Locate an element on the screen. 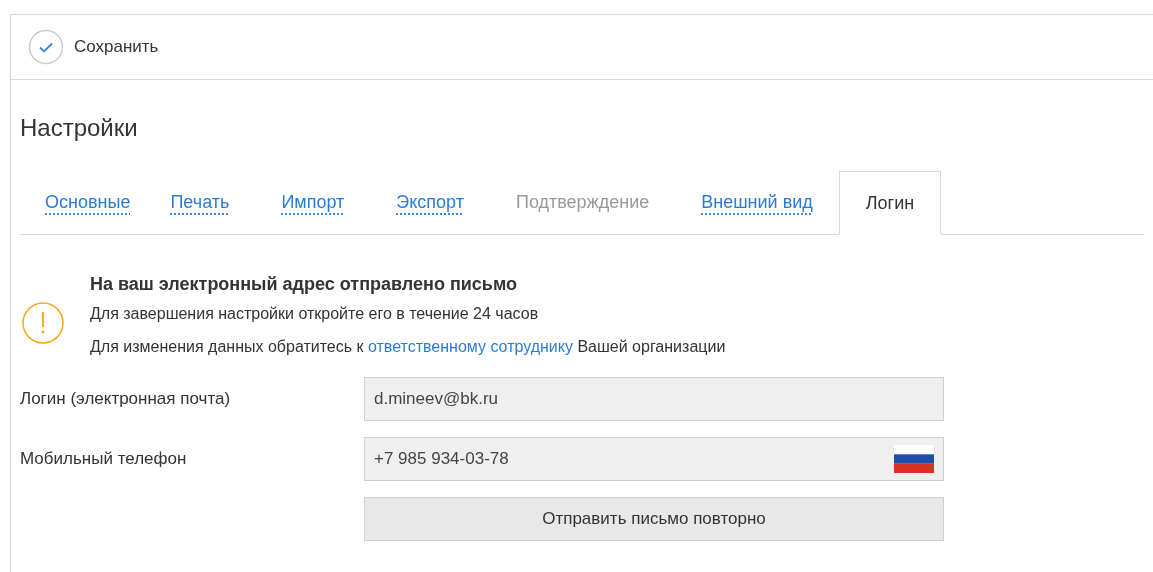 The height and width of the screenshot is (572, 1153). tab: Печать is located at coordinates (200, 202).